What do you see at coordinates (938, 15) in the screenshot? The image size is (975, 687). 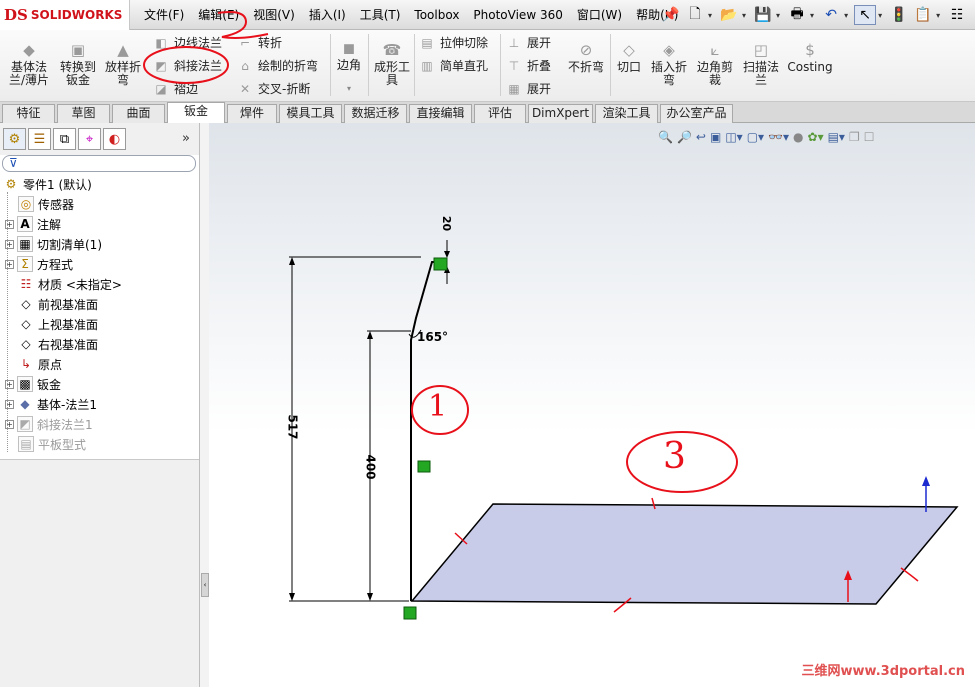 I see `file-properties-dropdown-icon: ▾` at bounding box center [938, 15].